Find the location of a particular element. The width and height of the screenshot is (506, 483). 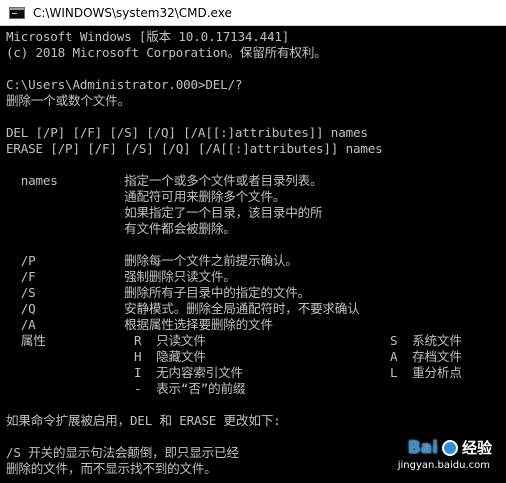

attribute-right: A 存档文件 is located at coordinates (426, 356).